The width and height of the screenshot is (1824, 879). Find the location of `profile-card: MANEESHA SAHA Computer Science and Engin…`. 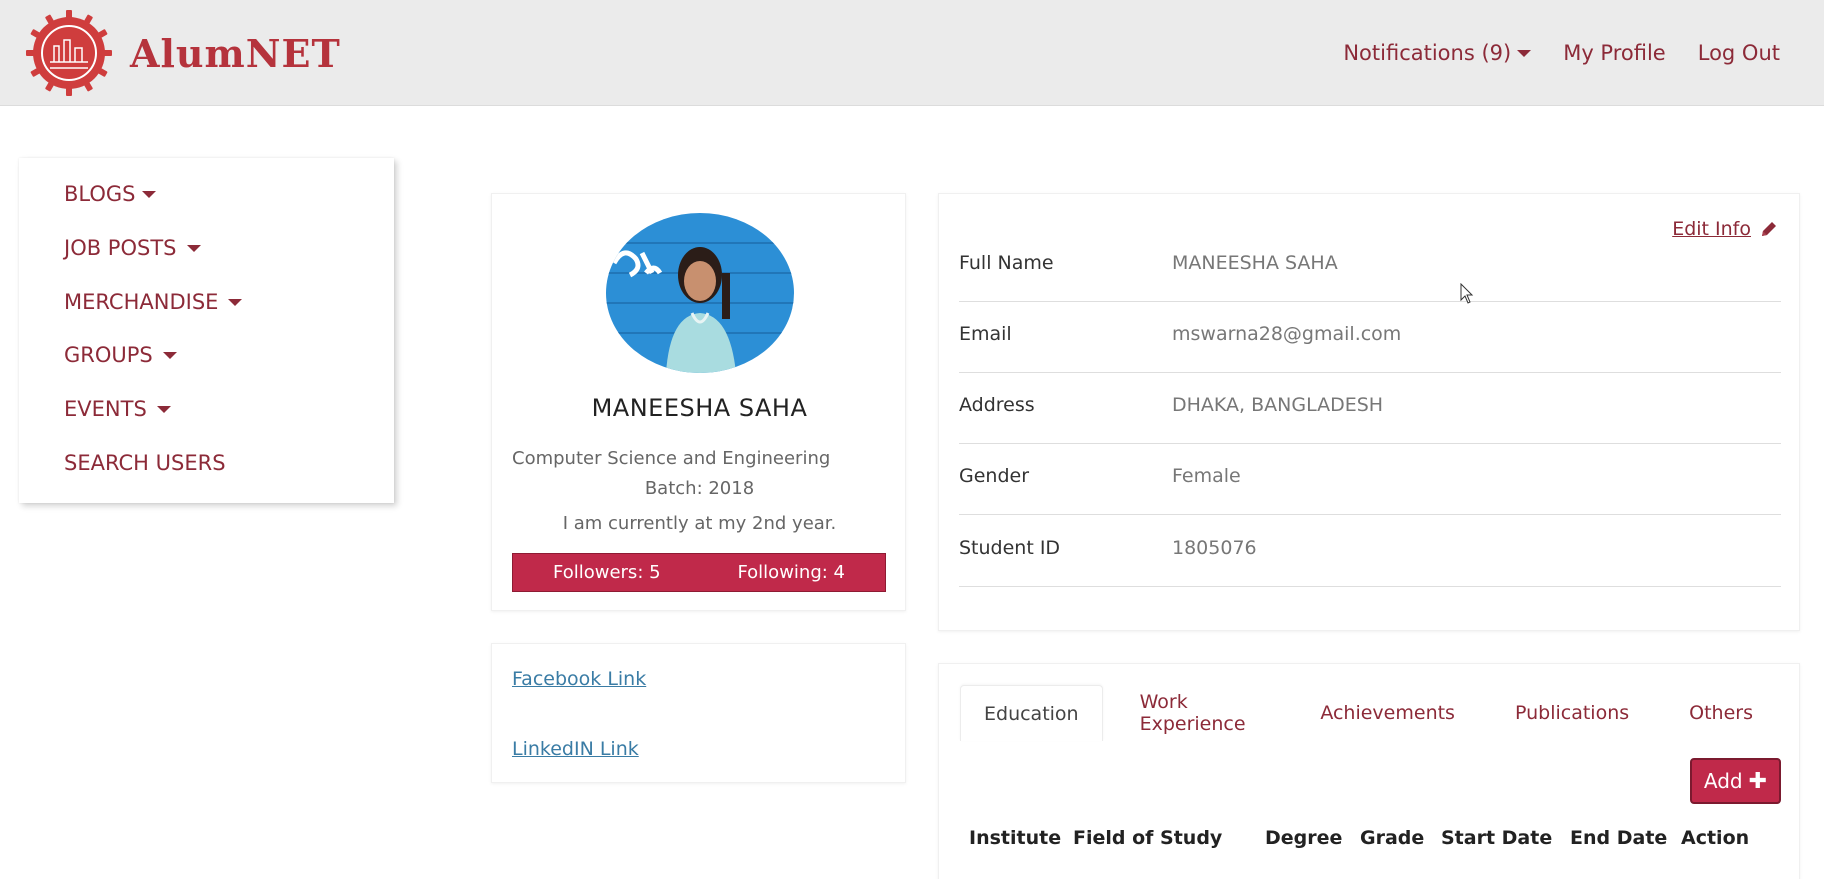

profile-card: MANEESHA SAHA Computer Science and Engin… is located at coordinates (698, 402).